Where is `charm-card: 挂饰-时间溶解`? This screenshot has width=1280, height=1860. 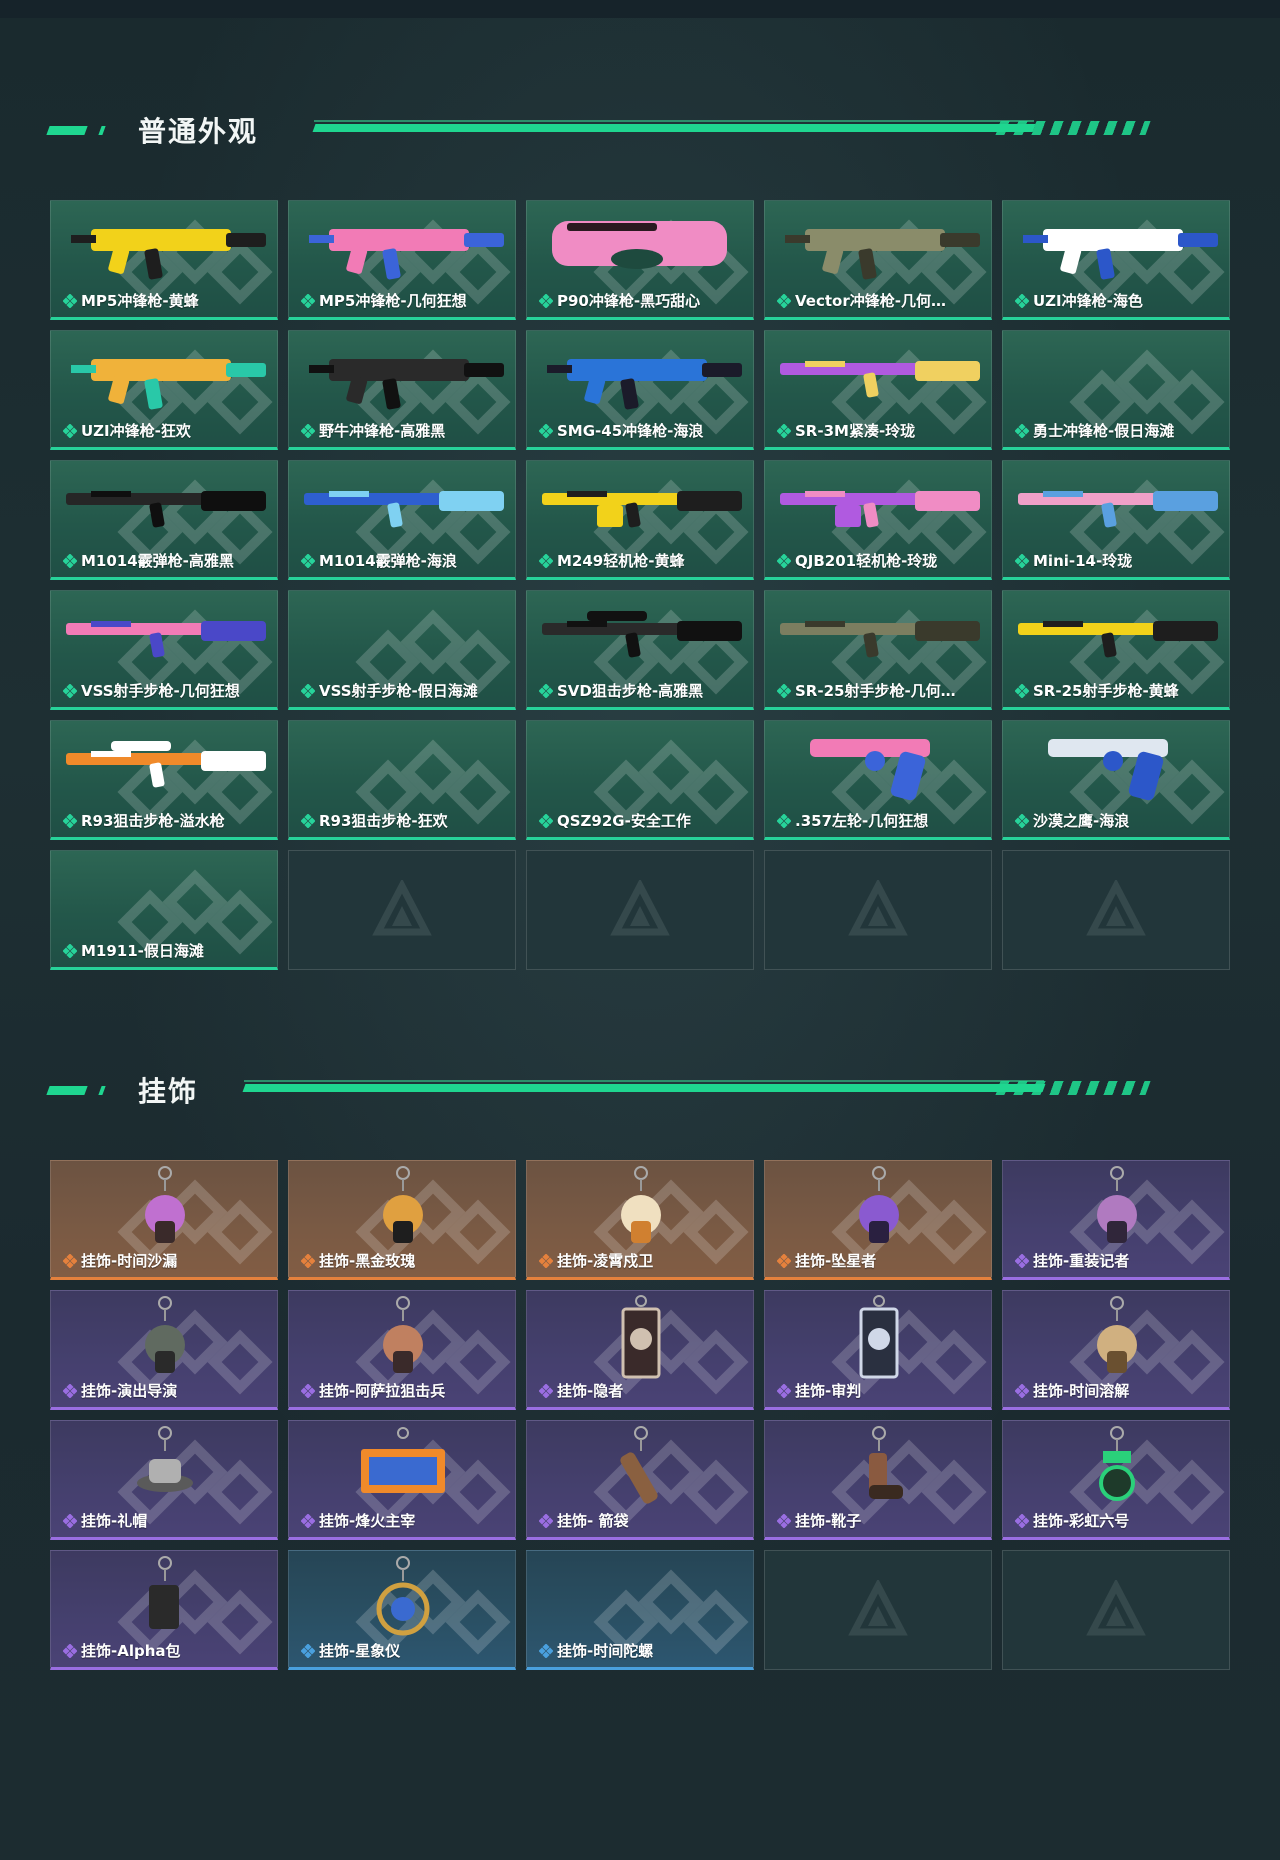 charm-card: 挂饰-时间溶解 is located at coordinates (1116, 1350).